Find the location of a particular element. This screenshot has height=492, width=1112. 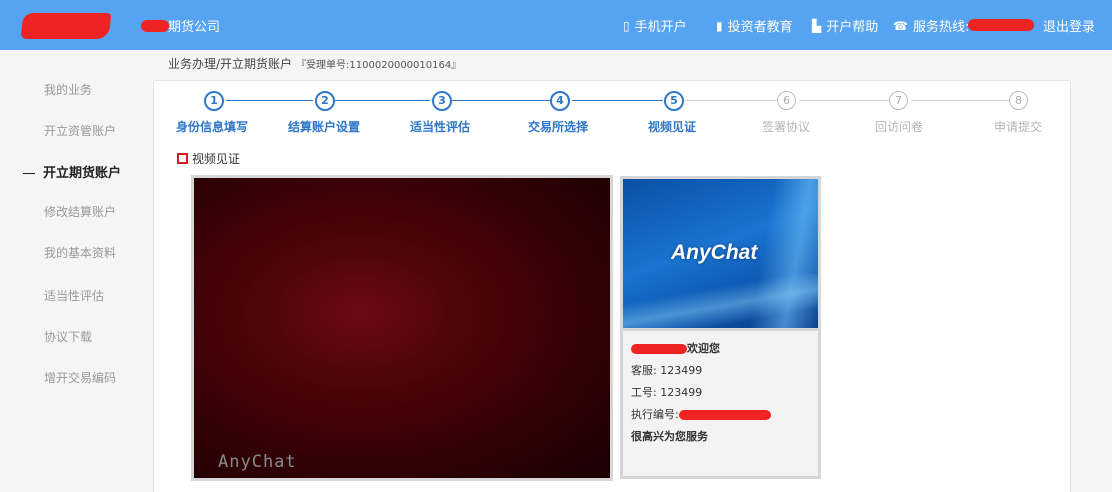

sidebar-item-basic-info: 我的基本资料 is located at coordinates (80, 252).